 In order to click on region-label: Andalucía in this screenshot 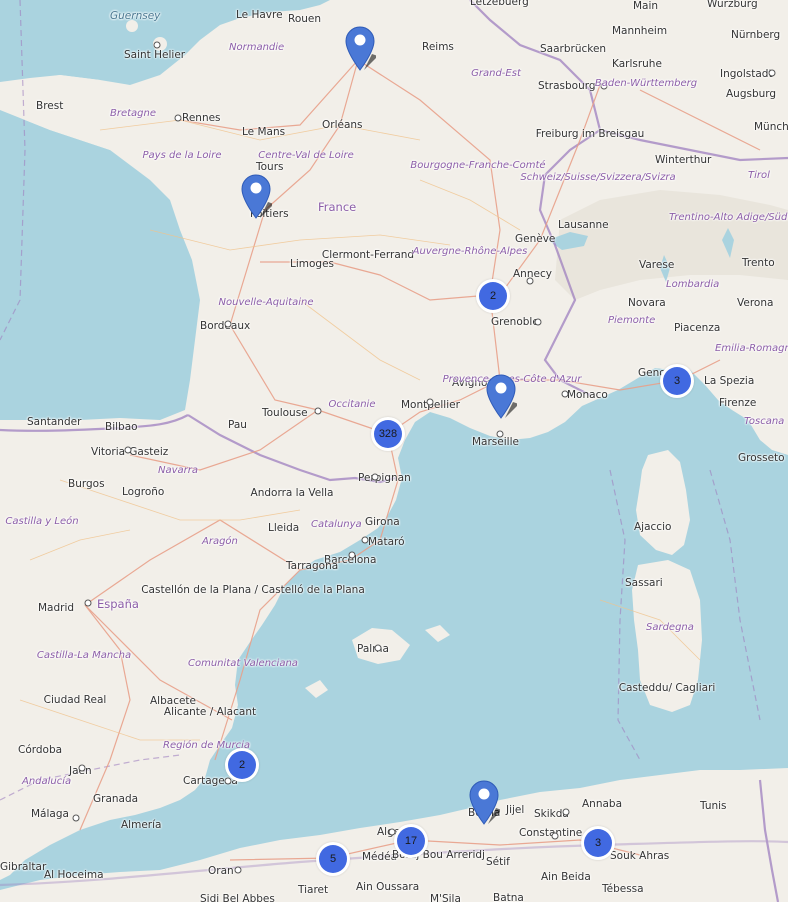, I will do `click(47, 781)`.